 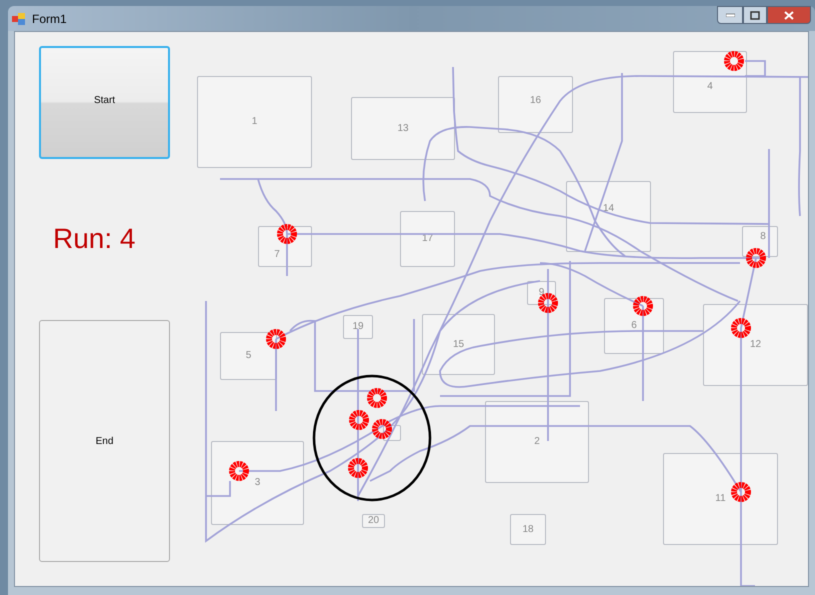 I want to click on node-label: 11, so click(x=720, y=499).